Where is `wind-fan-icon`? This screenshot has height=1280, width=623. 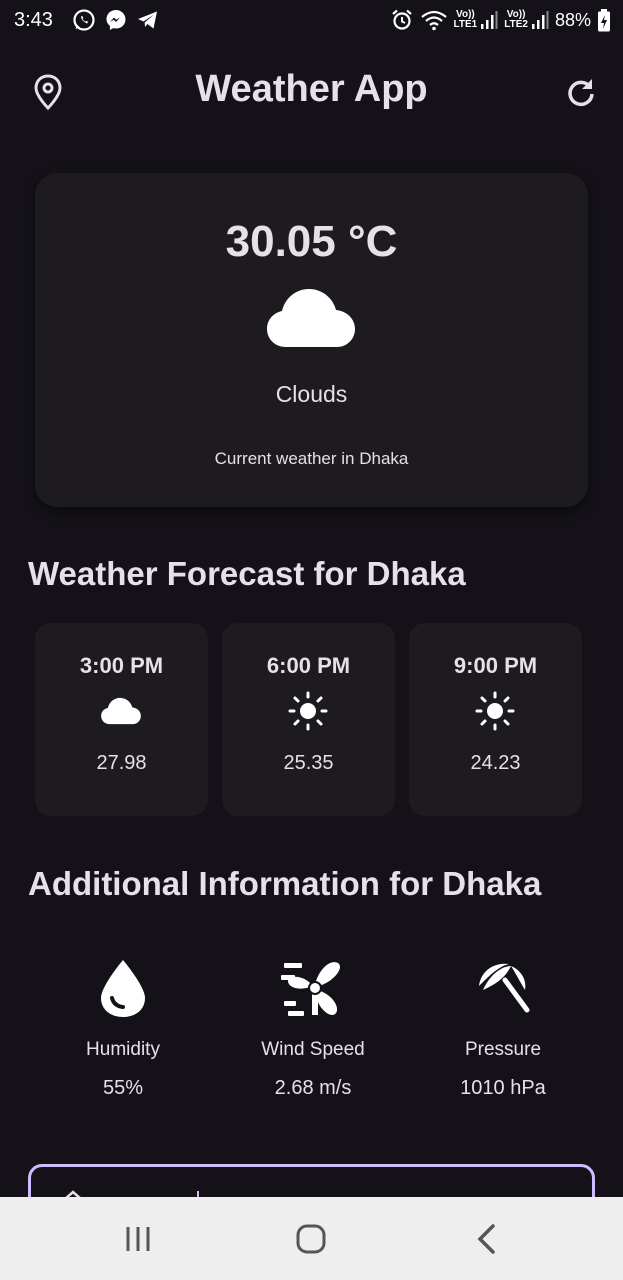 wind-fan-icon is located at coordinates (311, 989).